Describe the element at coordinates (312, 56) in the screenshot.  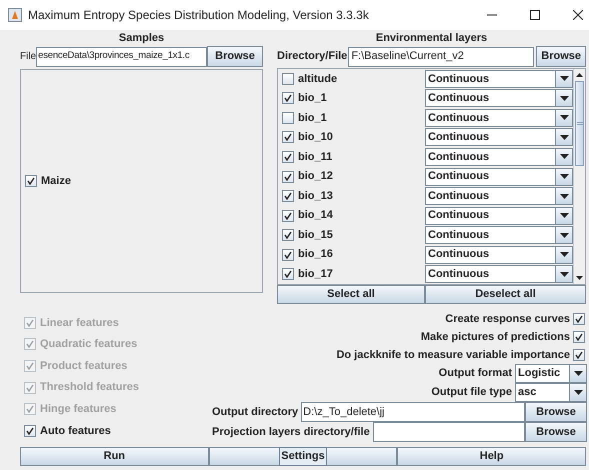
I see `field-label: Directory/File` at that location.